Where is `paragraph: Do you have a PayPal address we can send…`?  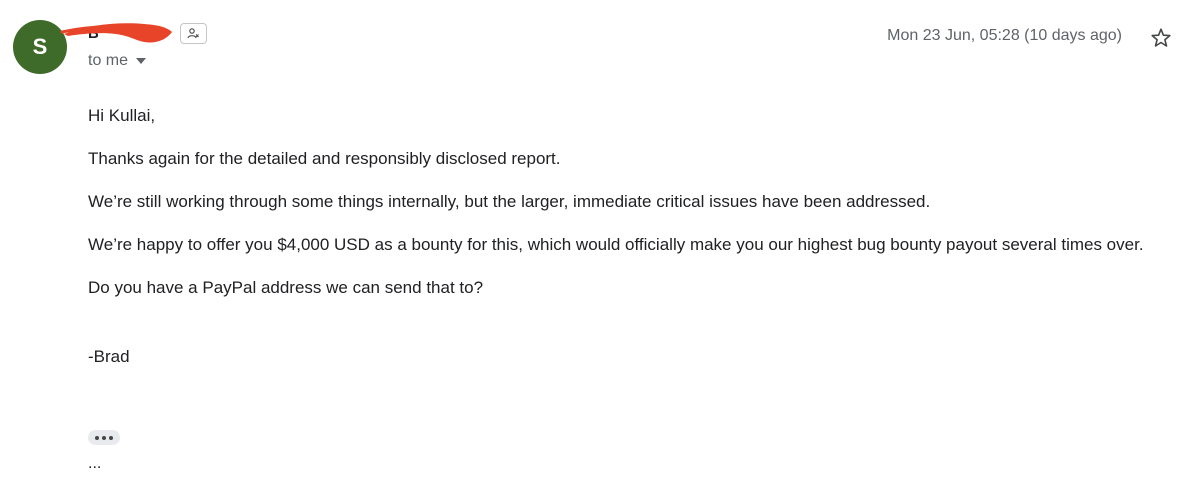
paragraph: Do you have a PayPal address we can send… is located at coordinates (286, 287).